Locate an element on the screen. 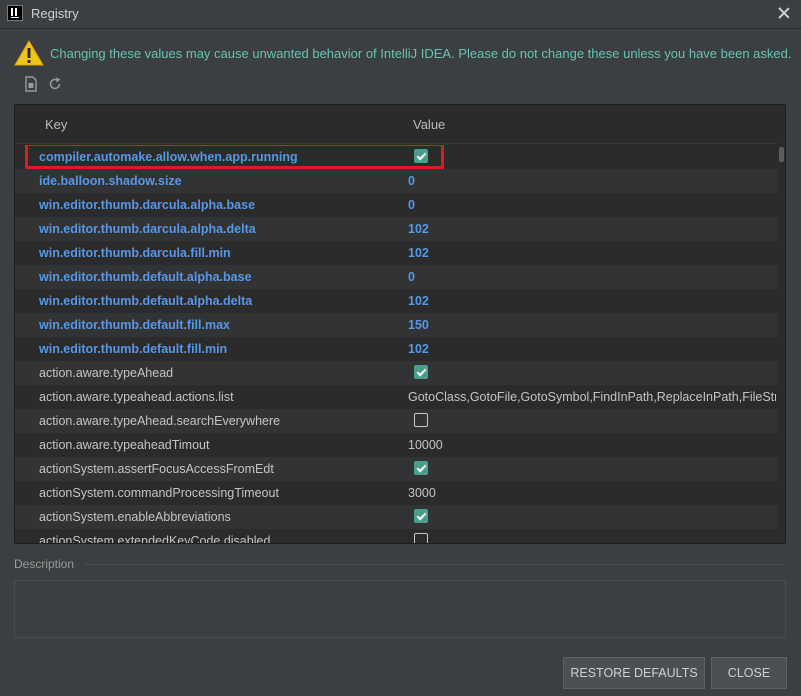 This screenshot has height=696, width=801. table-row: ide.balloon.shadow.size 0 is located at coordinates (396, 181).